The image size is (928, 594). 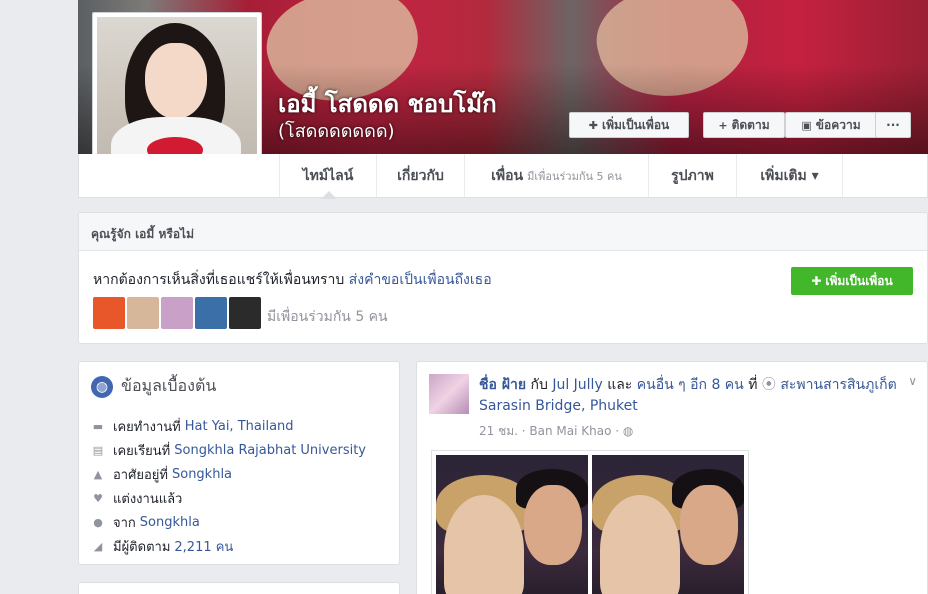 I want to click on send-friend-request-link: ส่งคำขอเป็นเพื่อนถึงเธอ, so click(x=420, y=280).